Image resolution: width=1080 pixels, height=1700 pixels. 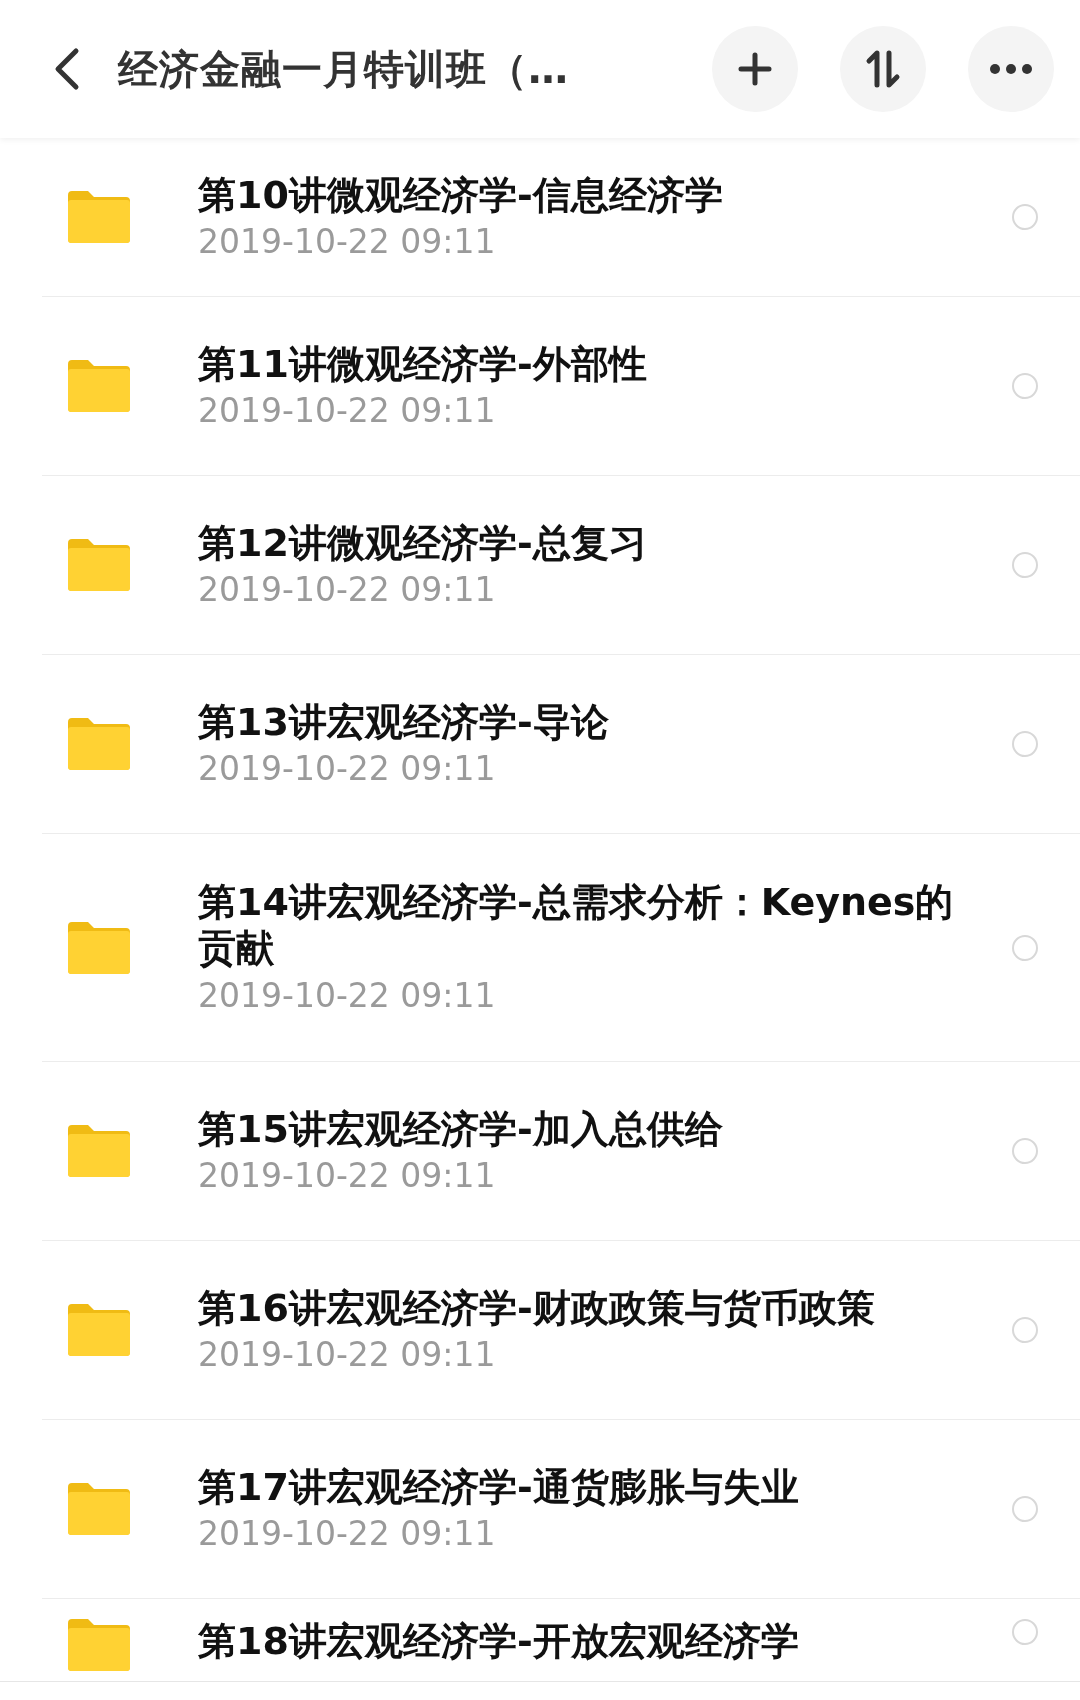 I want to click on folder-name: 第12讲微观经济学-总复习, so click(x=578, y=543).